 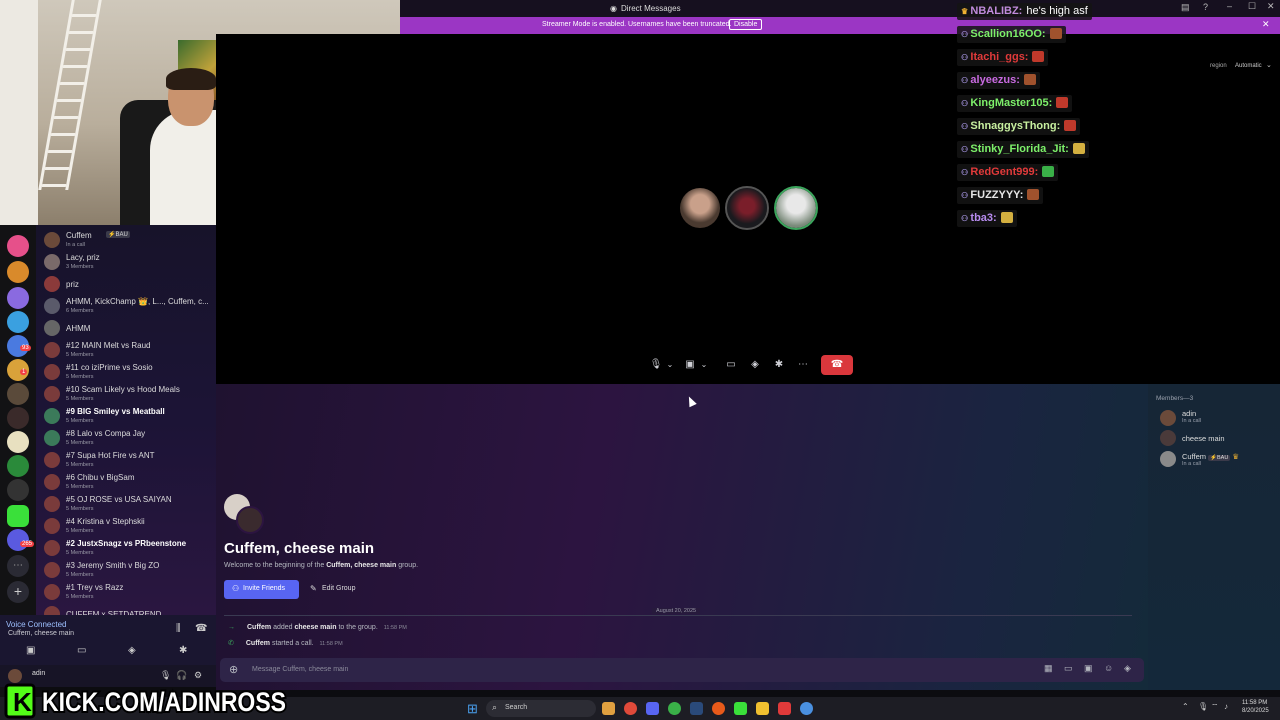 What do you see at coordinates (1215, 707) in the screenshot?
I see `wifi-icon: ⌔` at bounding box center [1215, 707].